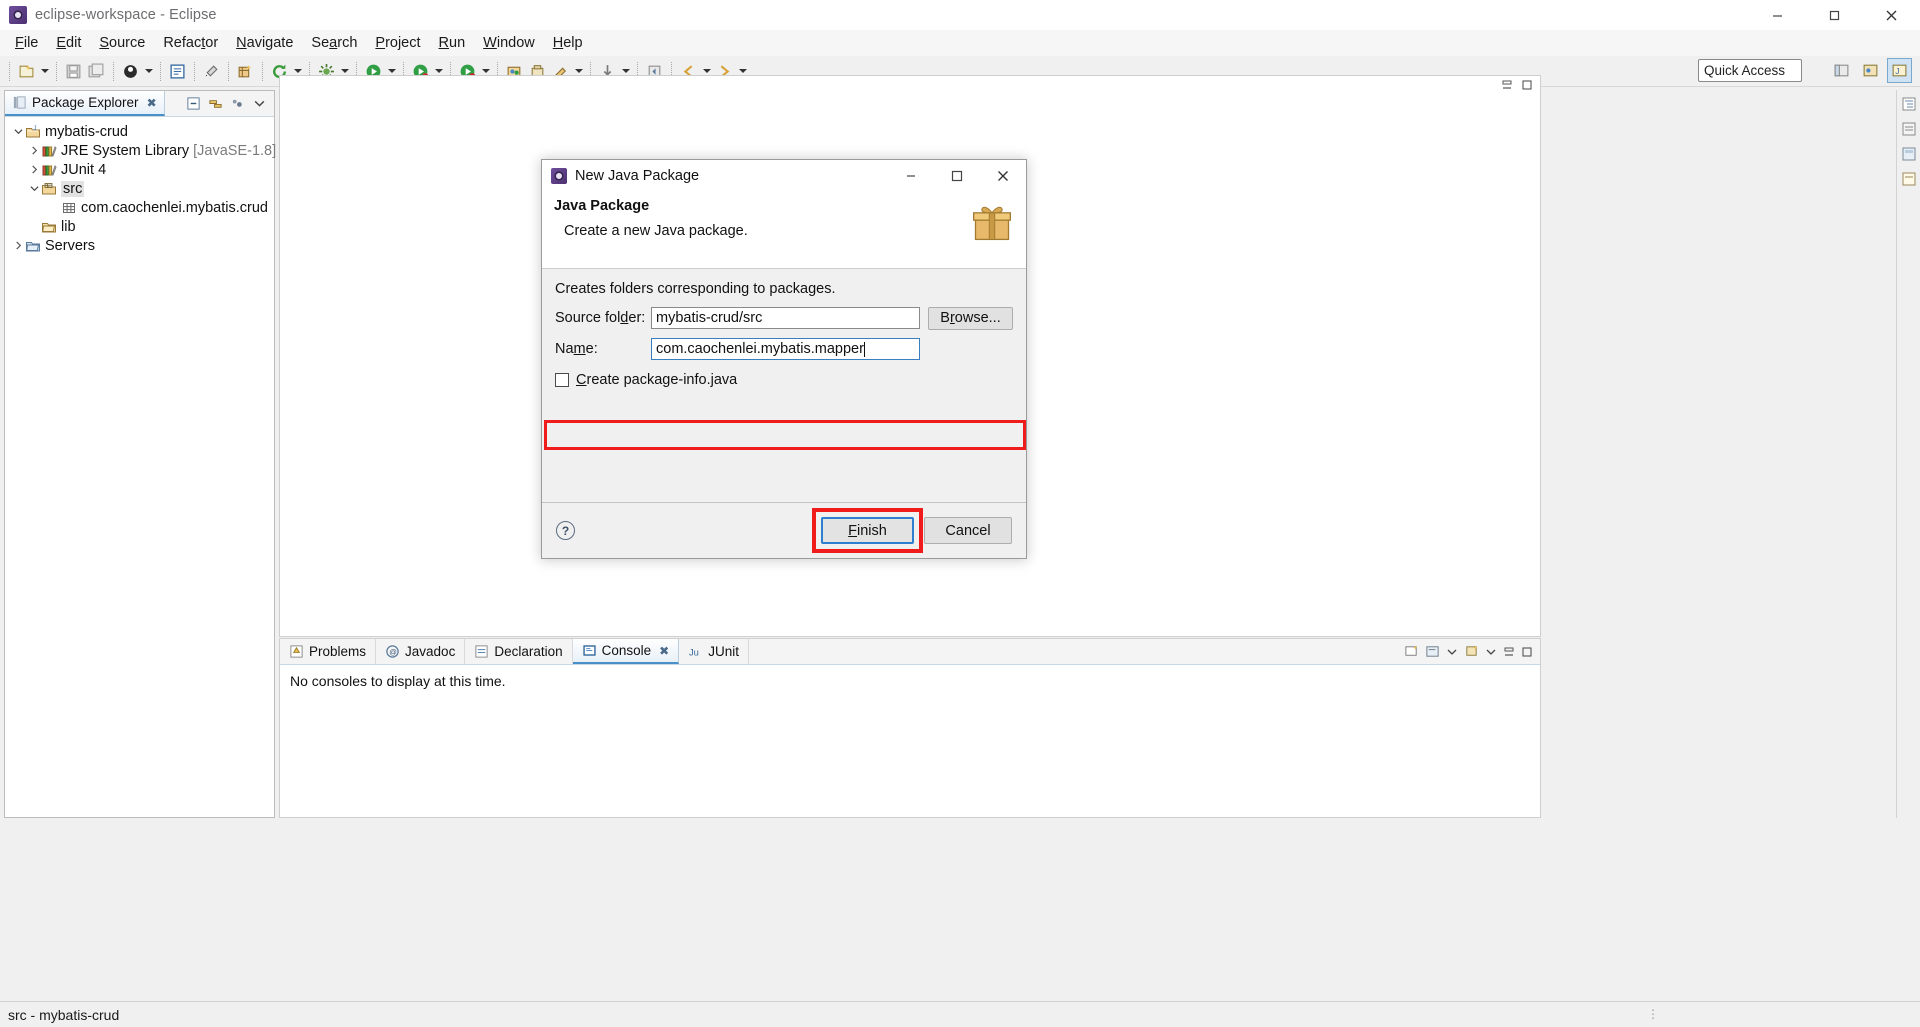  I want to click on collapse-all-icon, so click(193, 103).